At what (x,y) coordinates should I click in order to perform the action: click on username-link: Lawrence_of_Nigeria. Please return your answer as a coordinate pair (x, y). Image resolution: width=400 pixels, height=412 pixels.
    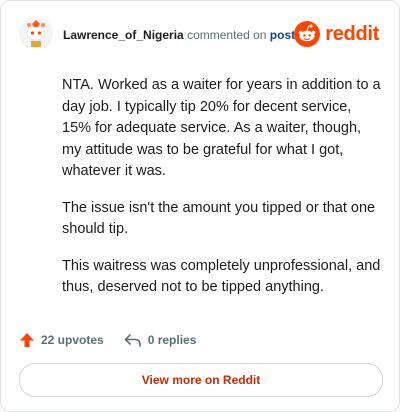
    Looking at the image, I should click on (123, 35).